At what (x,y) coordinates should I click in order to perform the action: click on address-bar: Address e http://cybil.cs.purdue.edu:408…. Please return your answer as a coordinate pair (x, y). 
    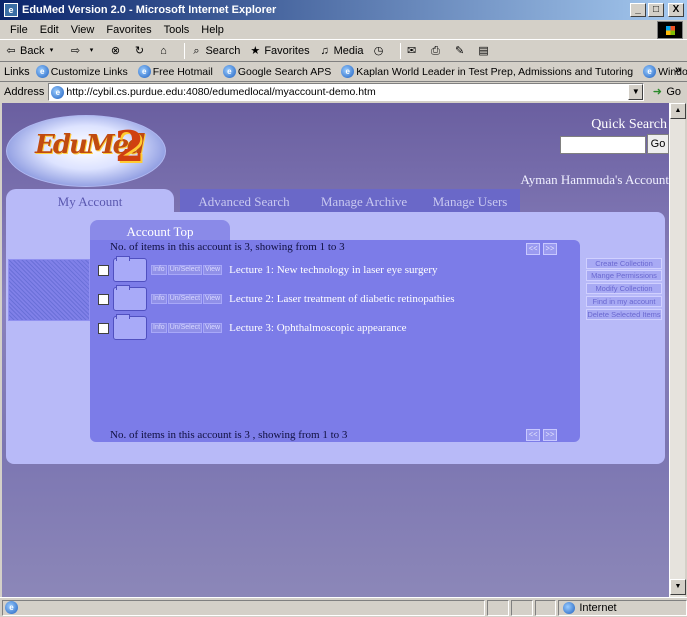
    Looking at the image, I should click on (343, 92).